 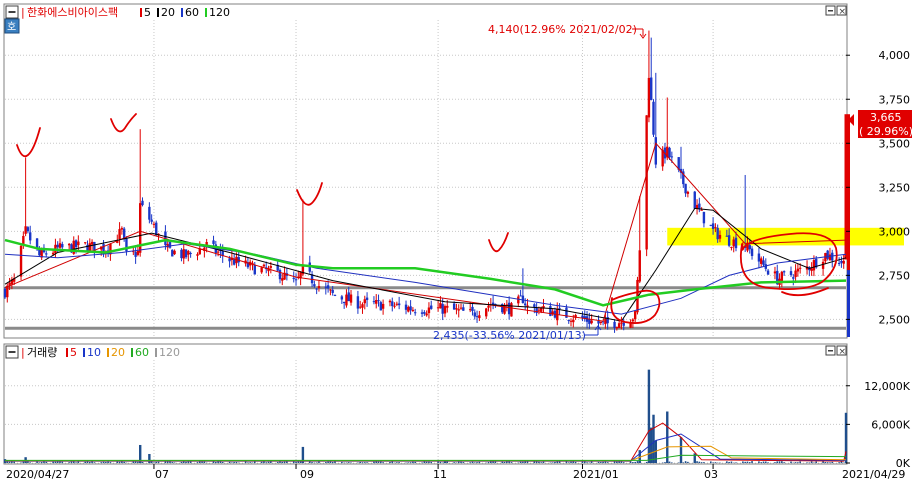 What do you see at coordinates (895, 187) in the screenshot?
I see `price-tick-label: 3,250` at bounding box center [895, 187].